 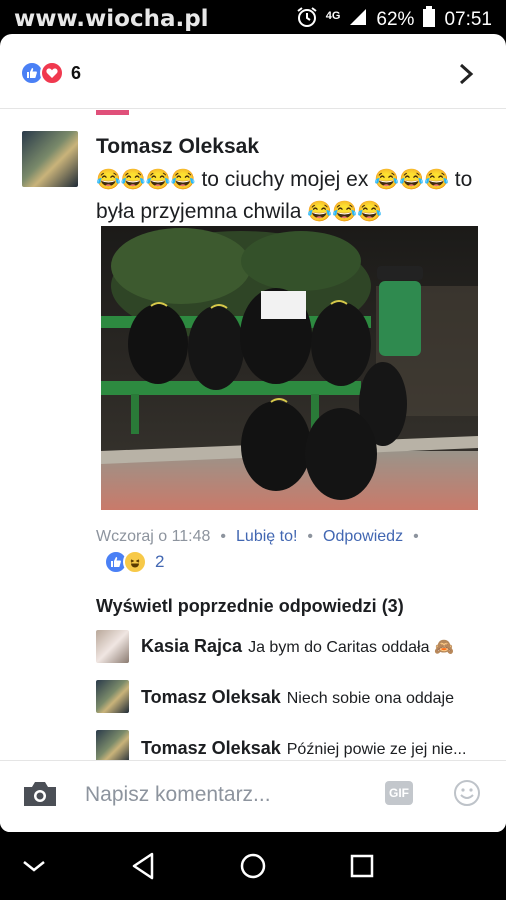 I want to click on reaction-count: 6, so click(x=76, y=73).